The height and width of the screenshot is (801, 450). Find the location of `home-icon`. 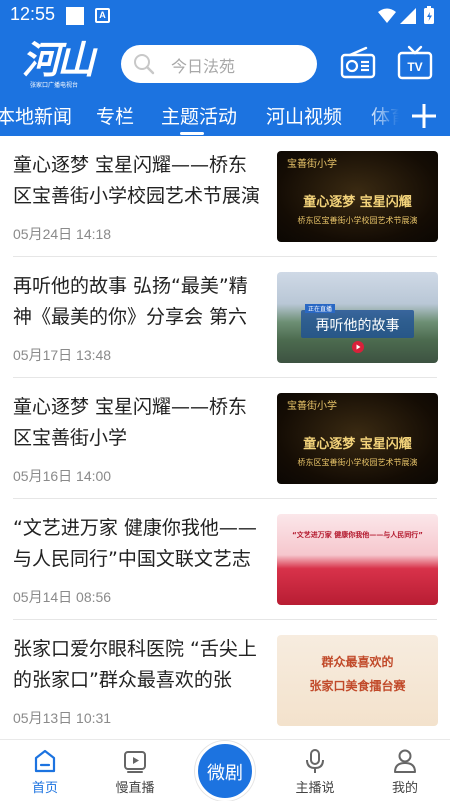

home-icon is located at coordinates (45, 761).